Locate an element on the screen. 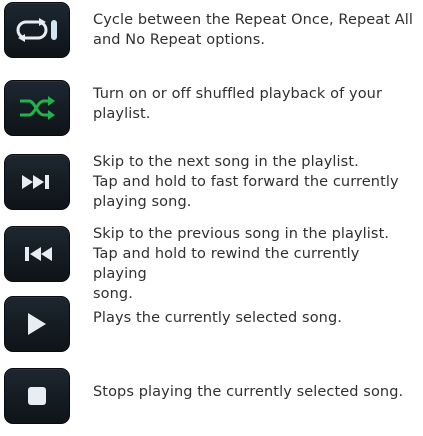  shuffle-button is located at coordinates (37, 108).